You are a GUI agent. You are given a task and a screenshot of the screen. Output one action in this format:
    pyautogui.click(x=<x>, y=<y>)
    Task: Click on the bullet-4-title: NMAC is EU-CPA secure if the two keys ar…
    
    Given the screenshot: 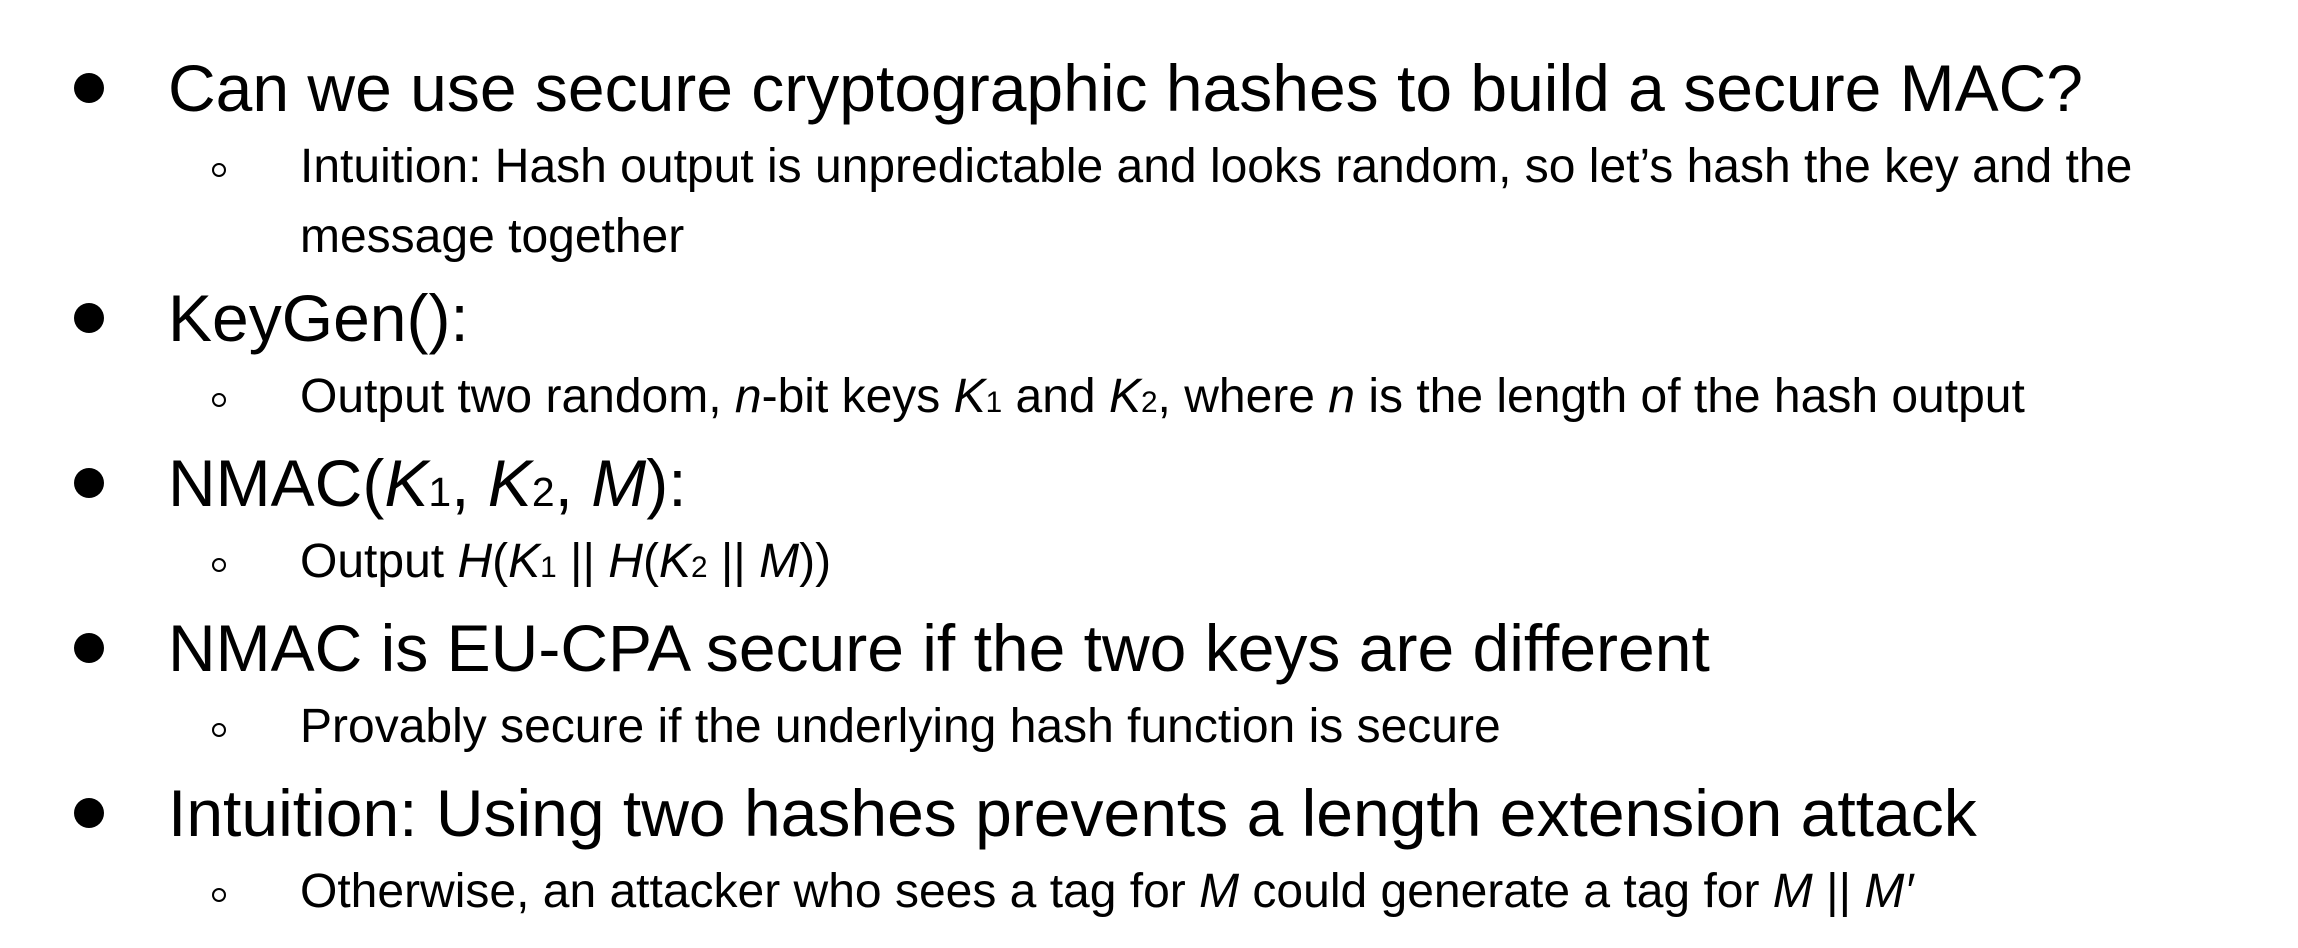 What is the action you would take?
    pyautogui.click(x=939, y=648)
    